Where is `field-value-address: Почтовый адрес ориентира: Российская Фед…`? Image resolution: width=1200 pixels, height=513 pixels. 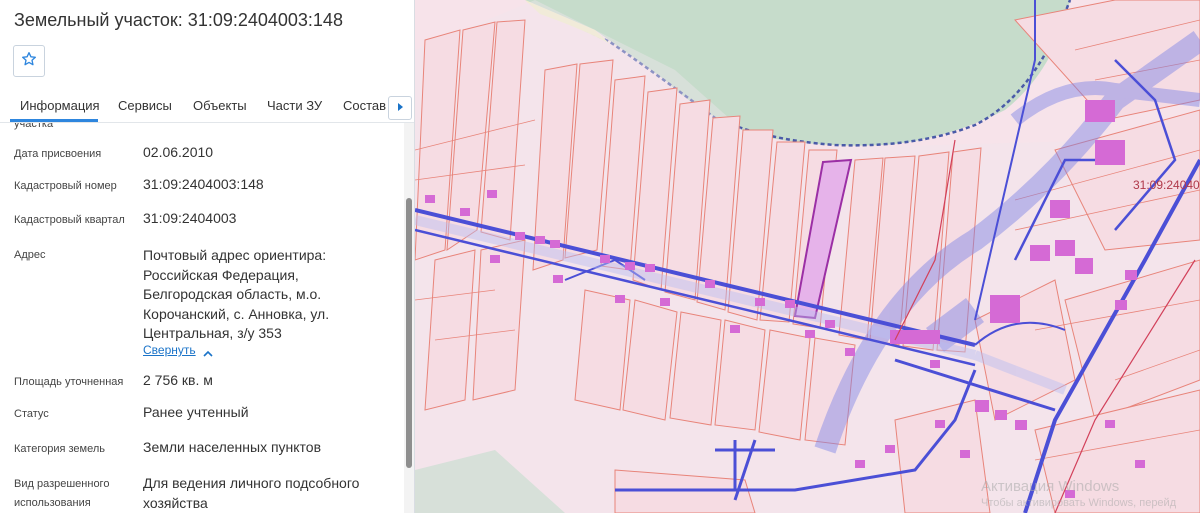 field-value-address: Почтовый адрес ориентира: Российская Фед… is located at coordinates (236, 294).